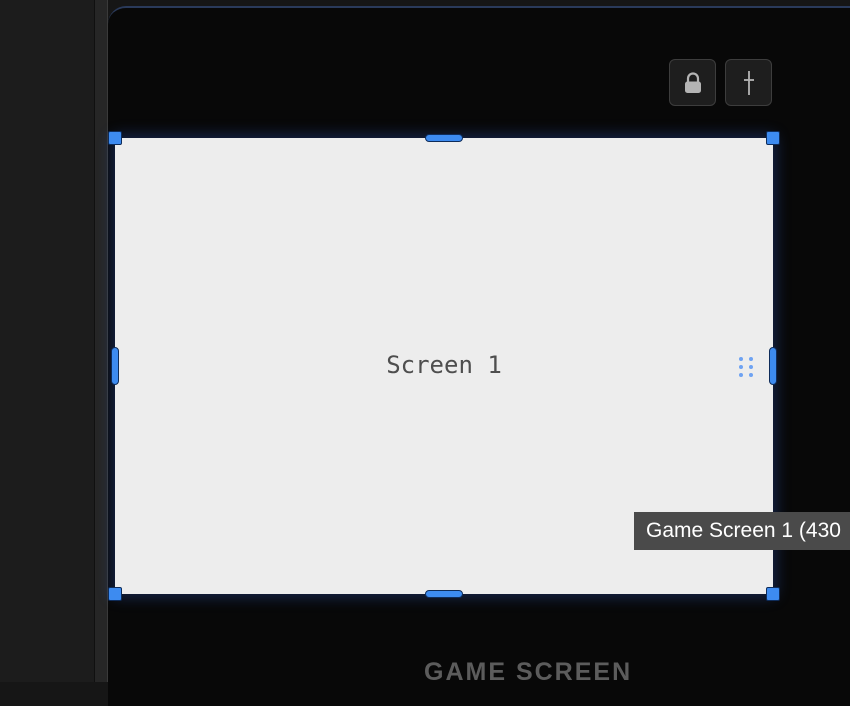  I want to click on resize-handle-bottom, so click(444, 594).